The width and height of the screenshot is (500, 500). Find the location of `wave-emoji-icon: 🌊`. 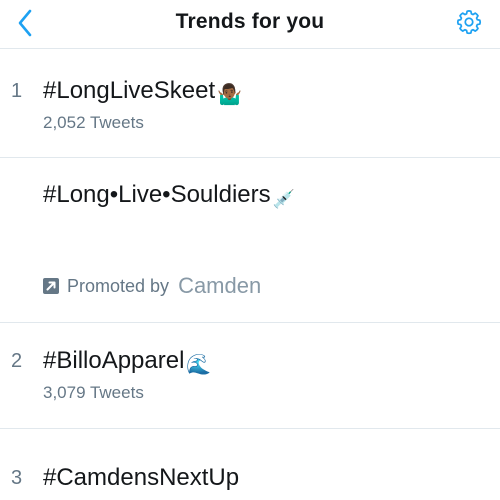

wave-emoji-icon: 🌊 is located at coordinates (199, 365).